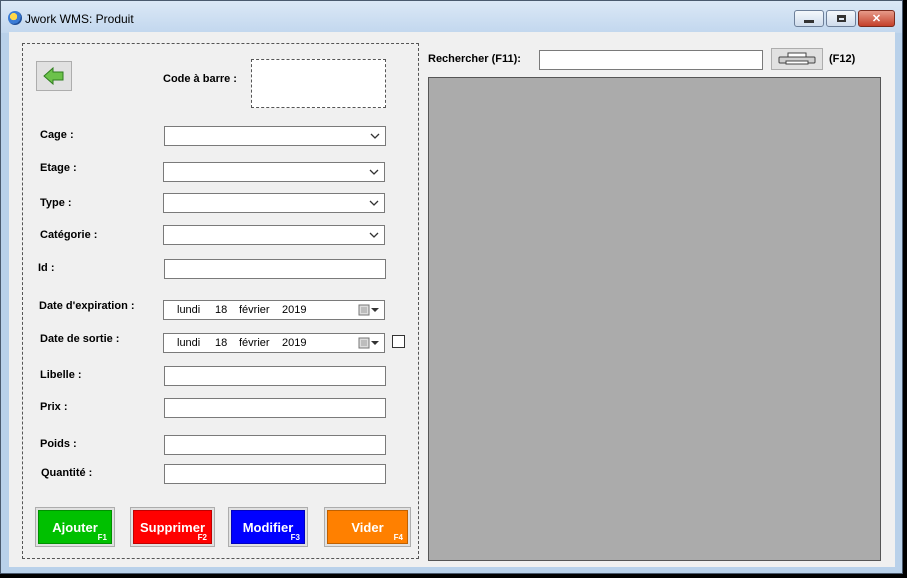  Describe the element at coordinates (275, 408) in the screenshot. I see `prix-input` at that location.